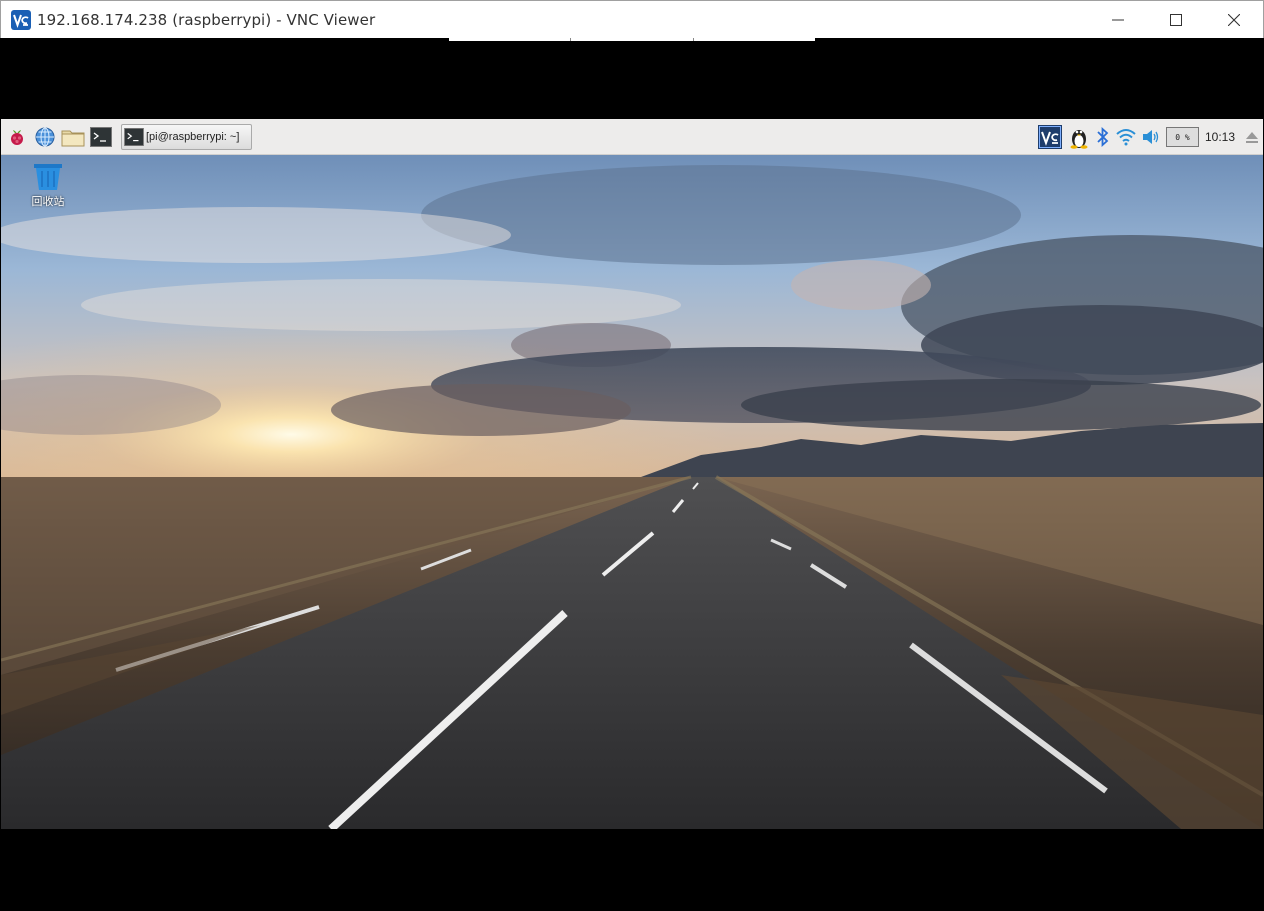 The image size is (1264, 911). I want to click on minimize-icon, so click(1118, 20).